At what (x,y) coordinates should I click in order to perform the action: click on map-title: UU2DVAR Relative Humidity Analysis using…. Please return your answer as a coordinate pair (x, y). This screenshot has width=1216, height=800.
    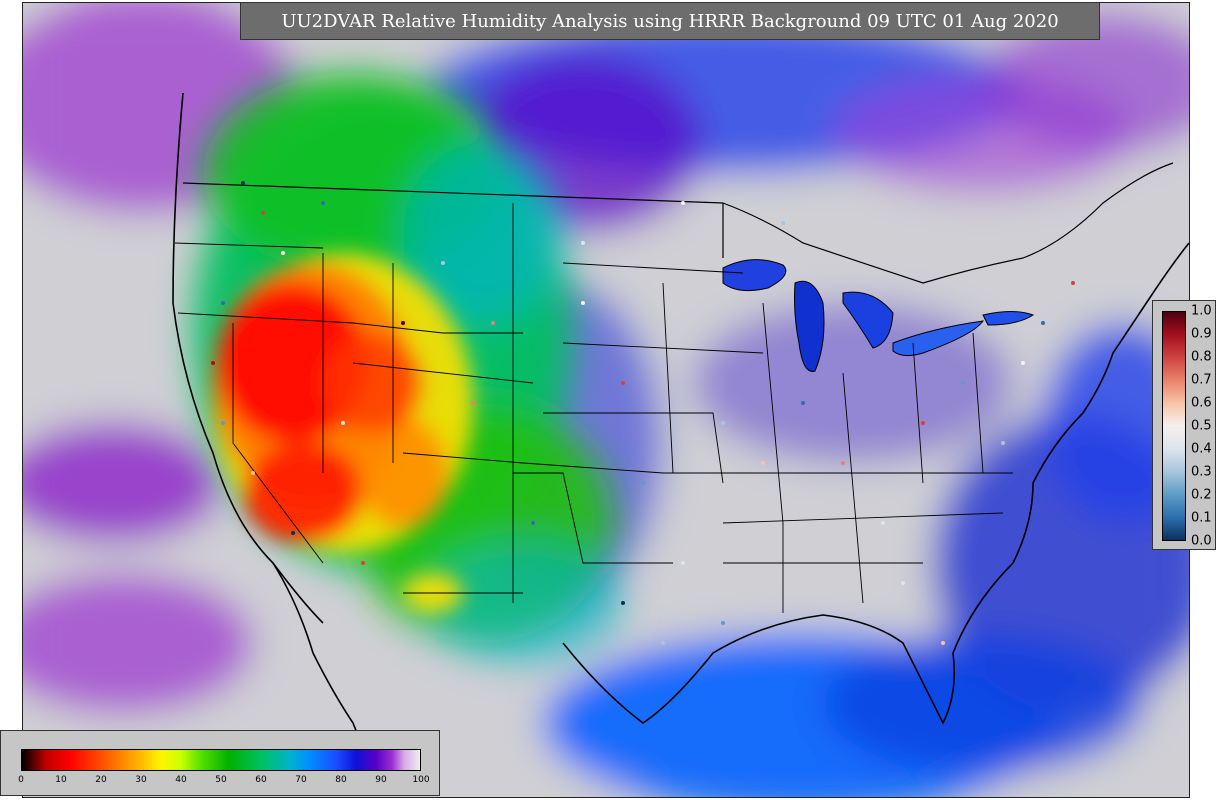
    Looking at the image, I should click on (670, 21).